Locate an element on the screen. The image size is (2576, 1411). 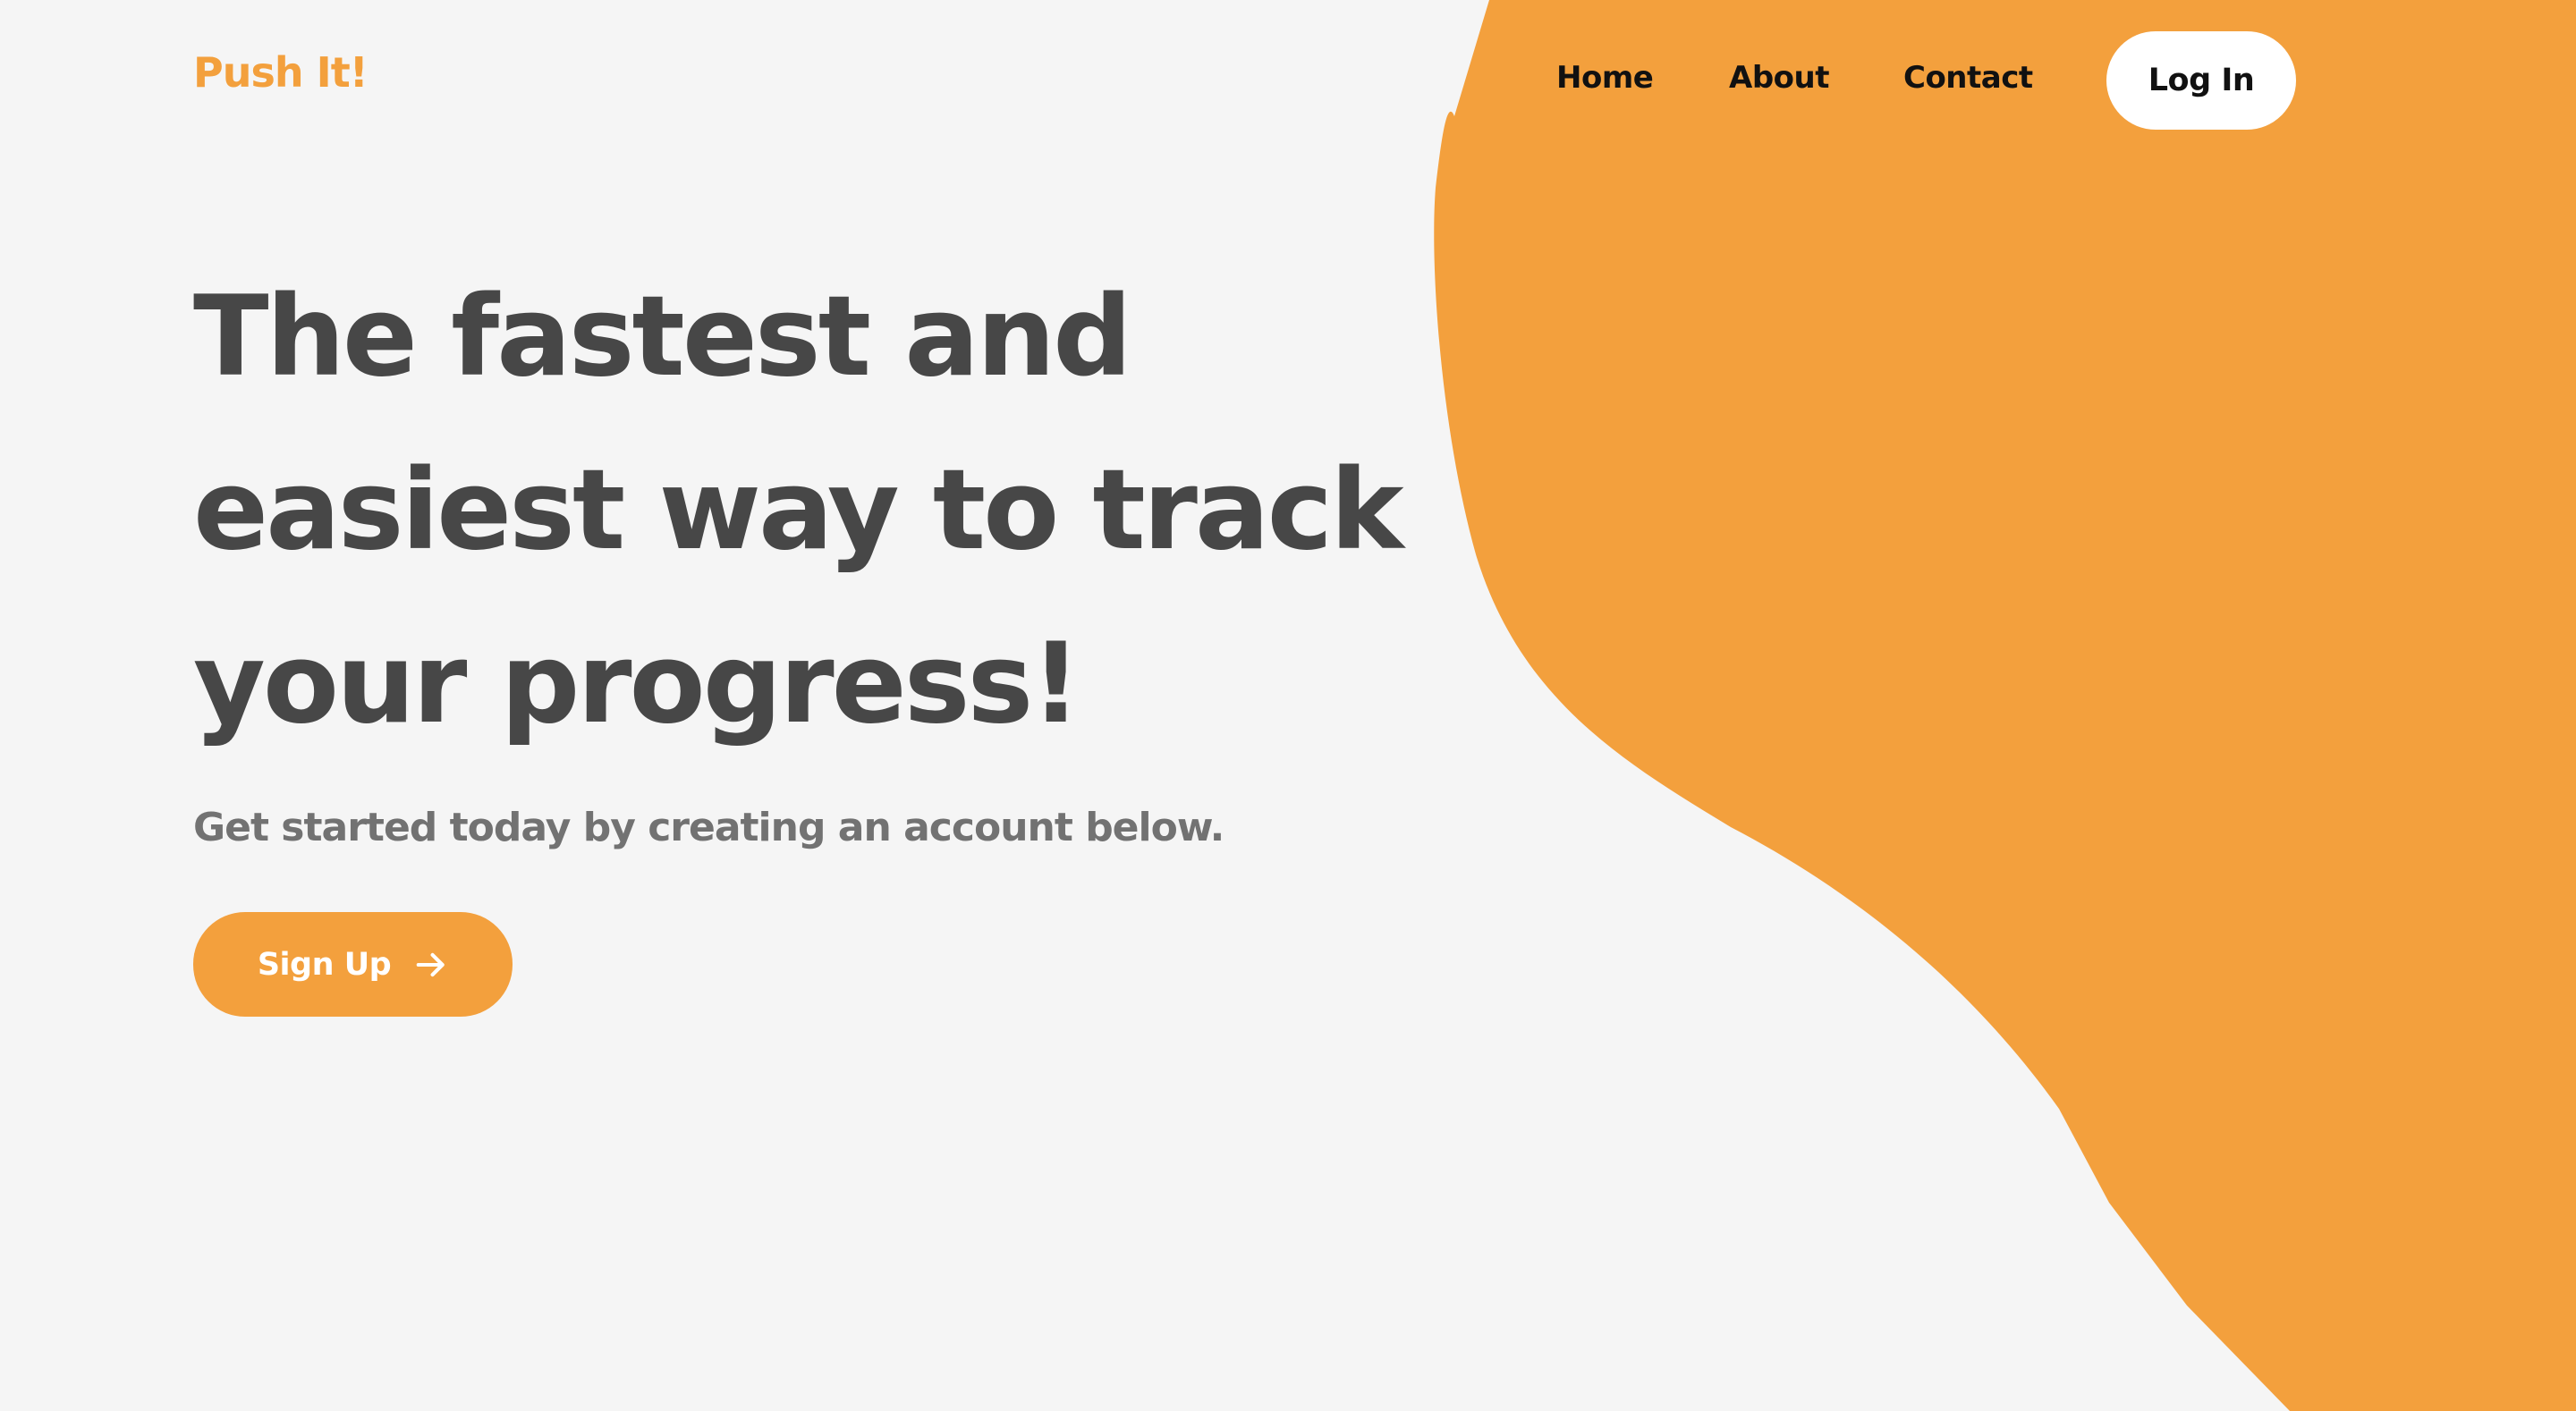
nav-contact-link: Contact is located at coordinates (1968, 78).